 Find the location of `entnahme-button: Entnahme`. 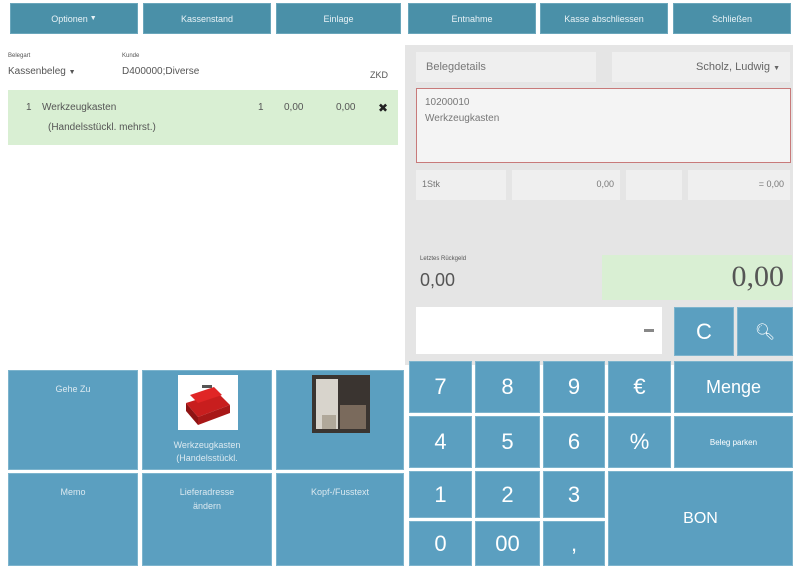

entnahme-button: Entnahme is located at coordinates (472, 18).